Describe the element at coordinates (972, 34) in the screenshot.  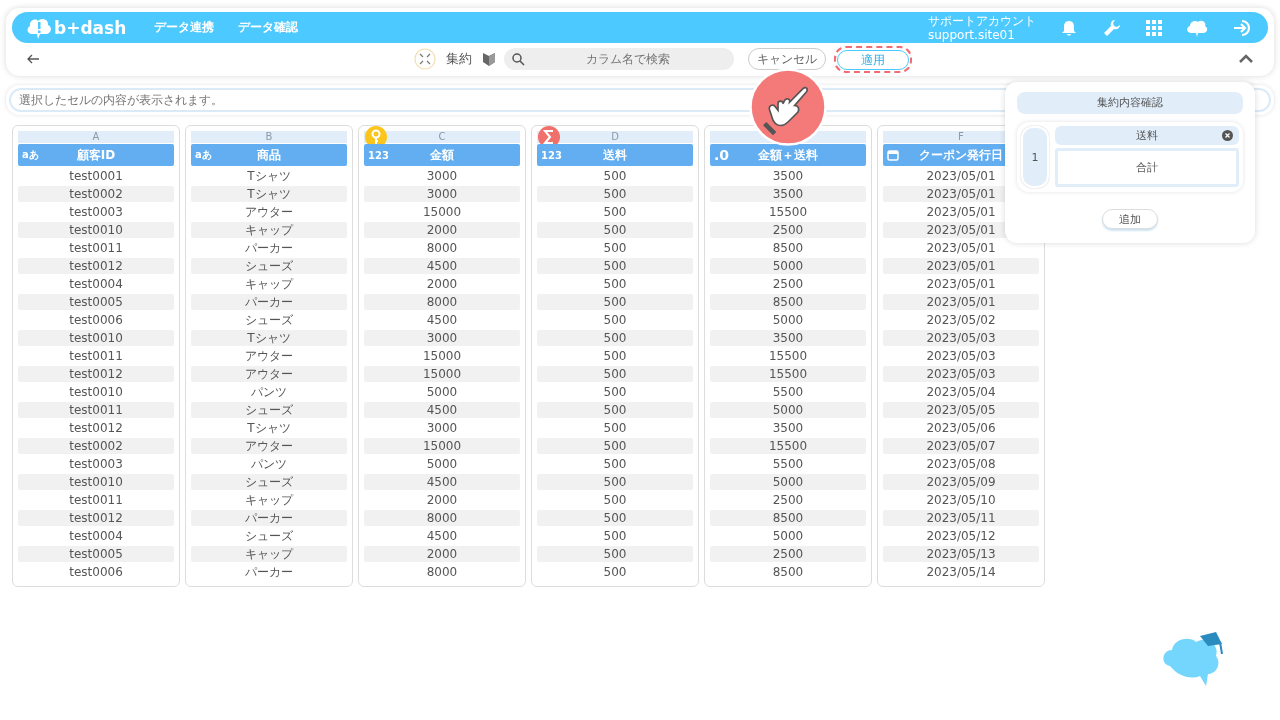
I see `account-id: support.site01` at that location.